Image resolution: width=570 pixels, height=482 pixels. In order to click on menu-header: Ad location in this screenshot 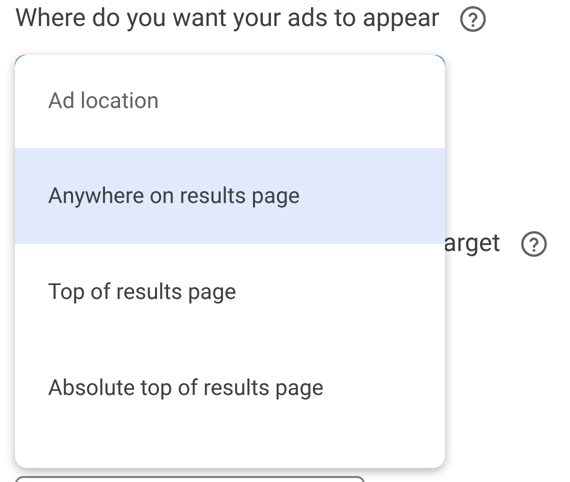, I will do `click(103, 102)`.